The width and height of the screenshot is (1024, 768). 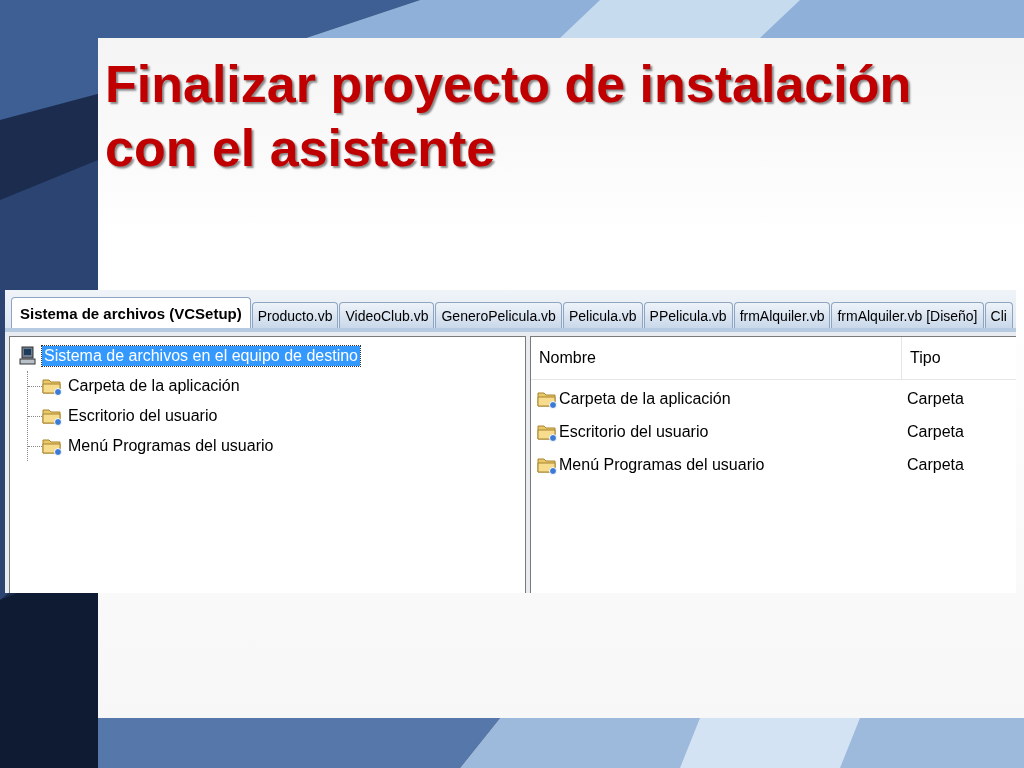 What do you see at coordinates (782, 315) in the screenshot?
I see `tab: frmAlquiler.vb` at bounding box center [782, 315].